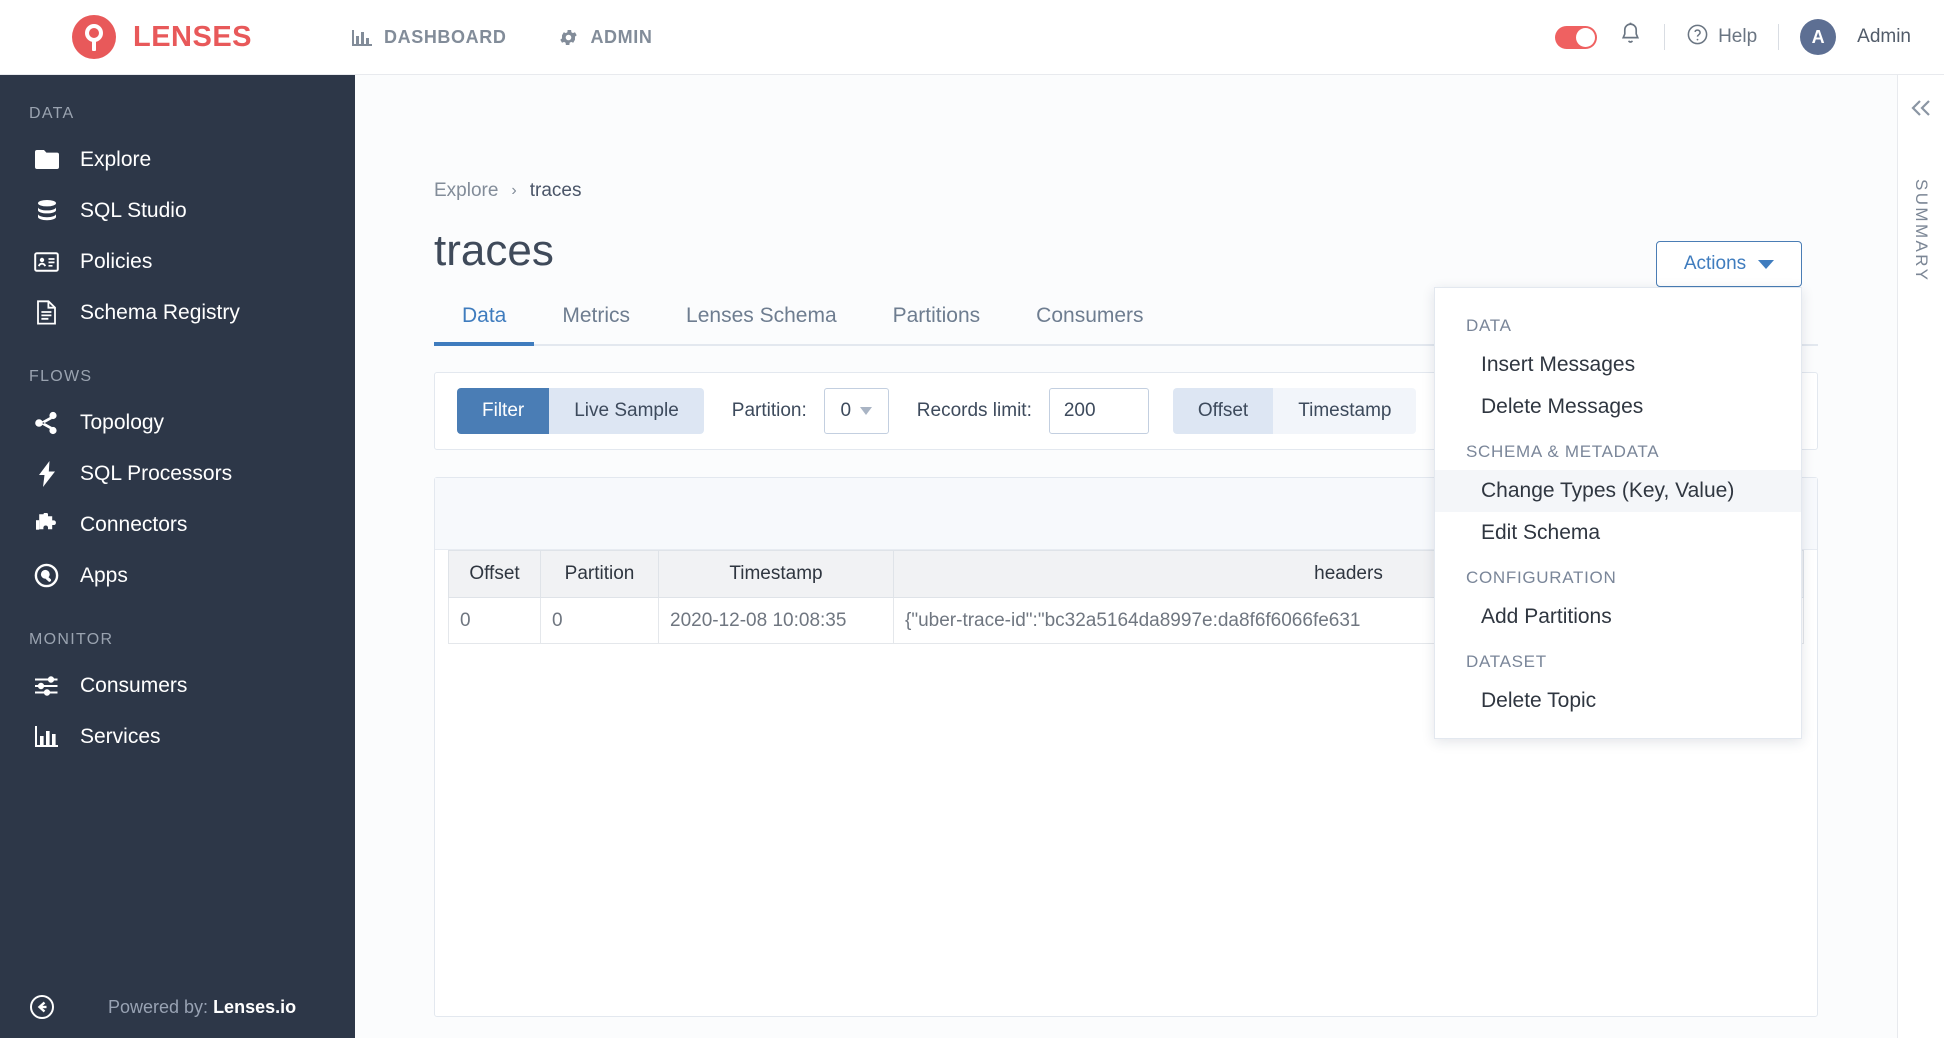 The image size is (1944, 1038). What do you see at coordinates (1576, 37) in the screenshot?
I see `theme-toggle` at bounding box center [1576, 37].